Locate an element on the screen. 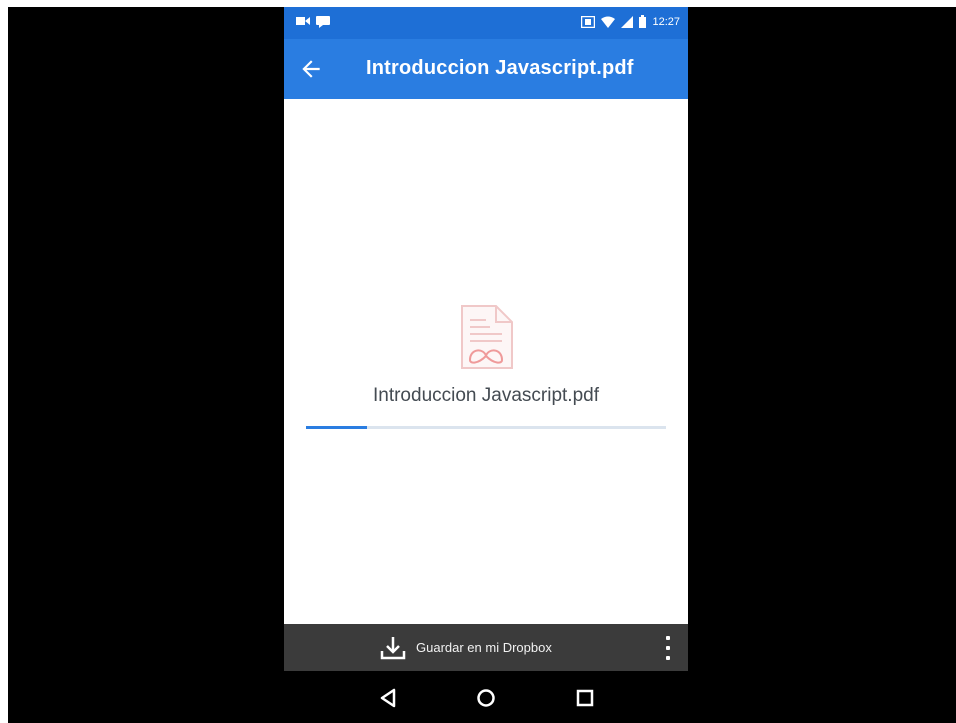 The width and height of the screenshot is (956, 723). nav-home-icon is located at coordinates (486, 698).